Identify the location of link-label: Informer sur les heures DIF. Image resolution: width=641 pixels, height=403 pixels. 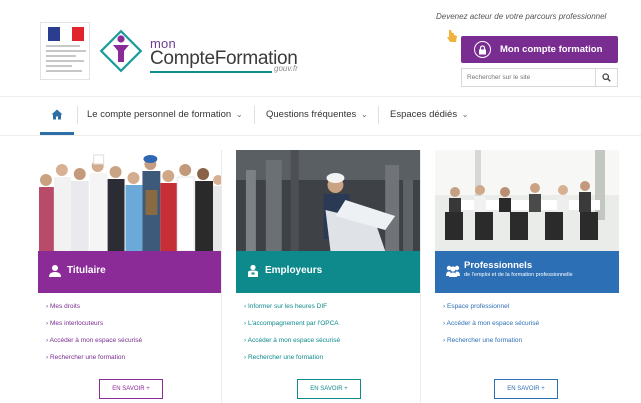
(287, 306).